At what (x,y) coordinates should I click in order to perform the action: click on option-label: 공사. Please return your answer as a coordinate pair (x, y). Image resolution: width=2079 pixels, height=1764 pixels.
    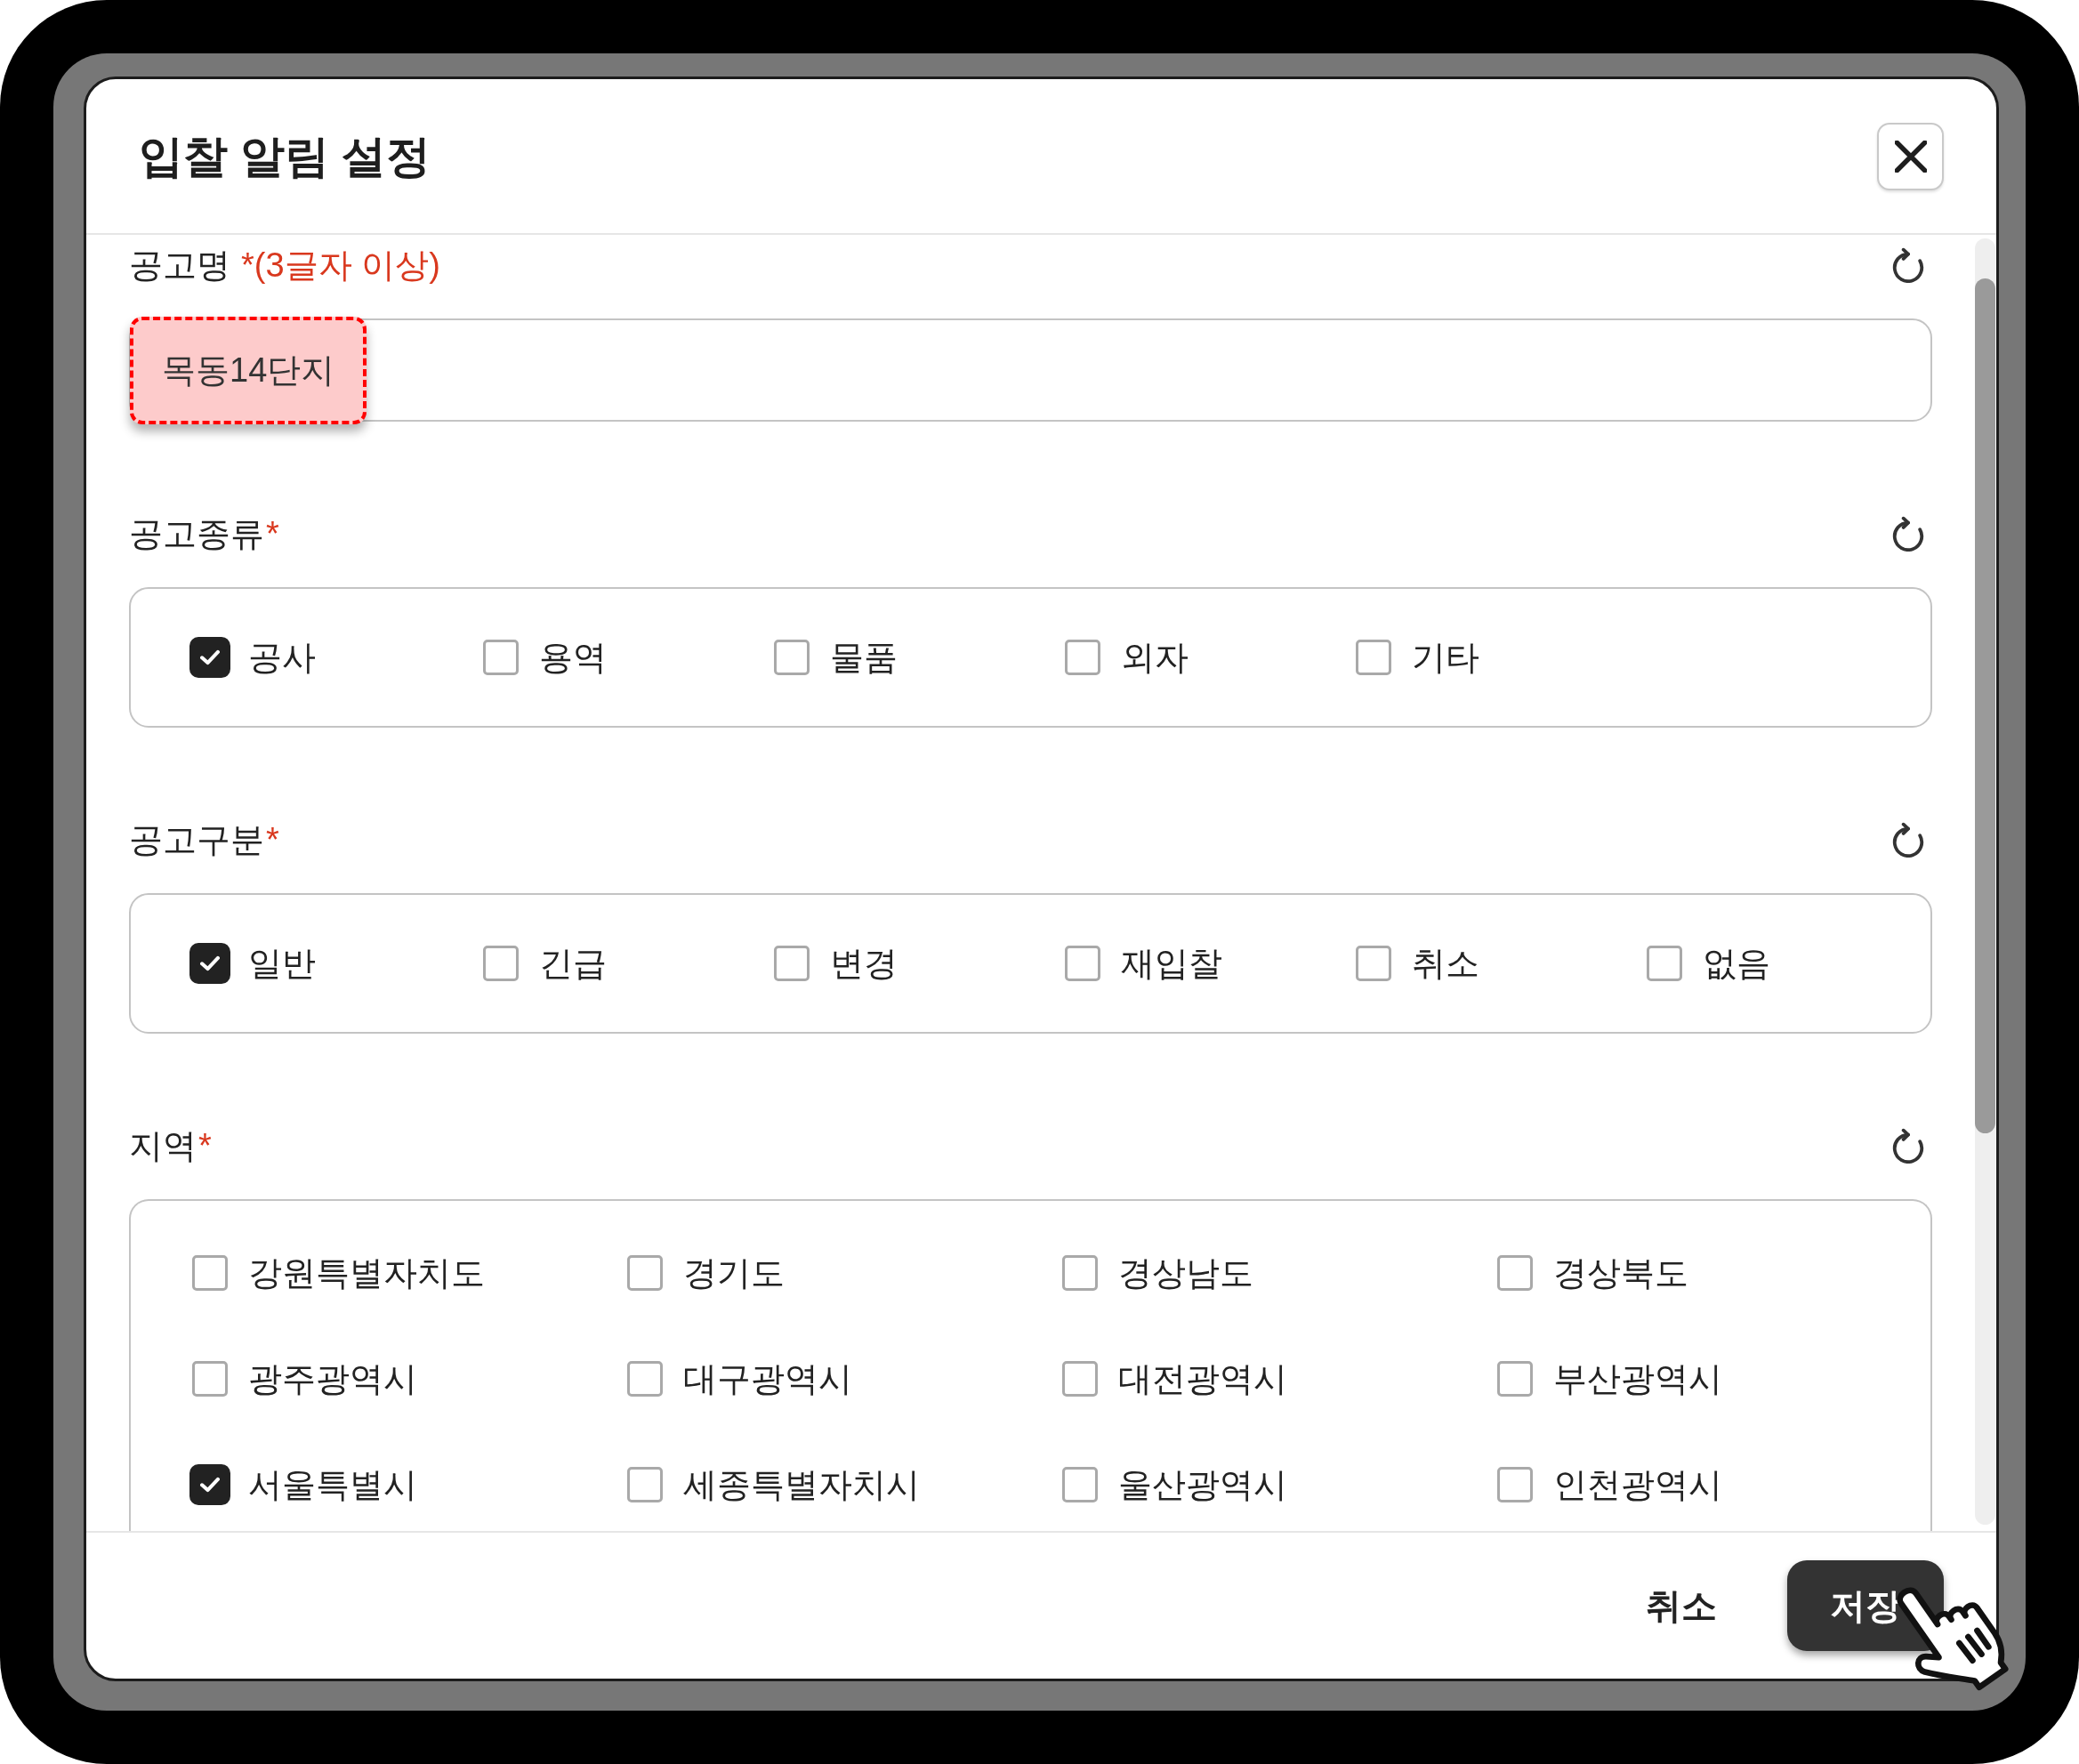
    Looking at the image, I should click on (282, 657).